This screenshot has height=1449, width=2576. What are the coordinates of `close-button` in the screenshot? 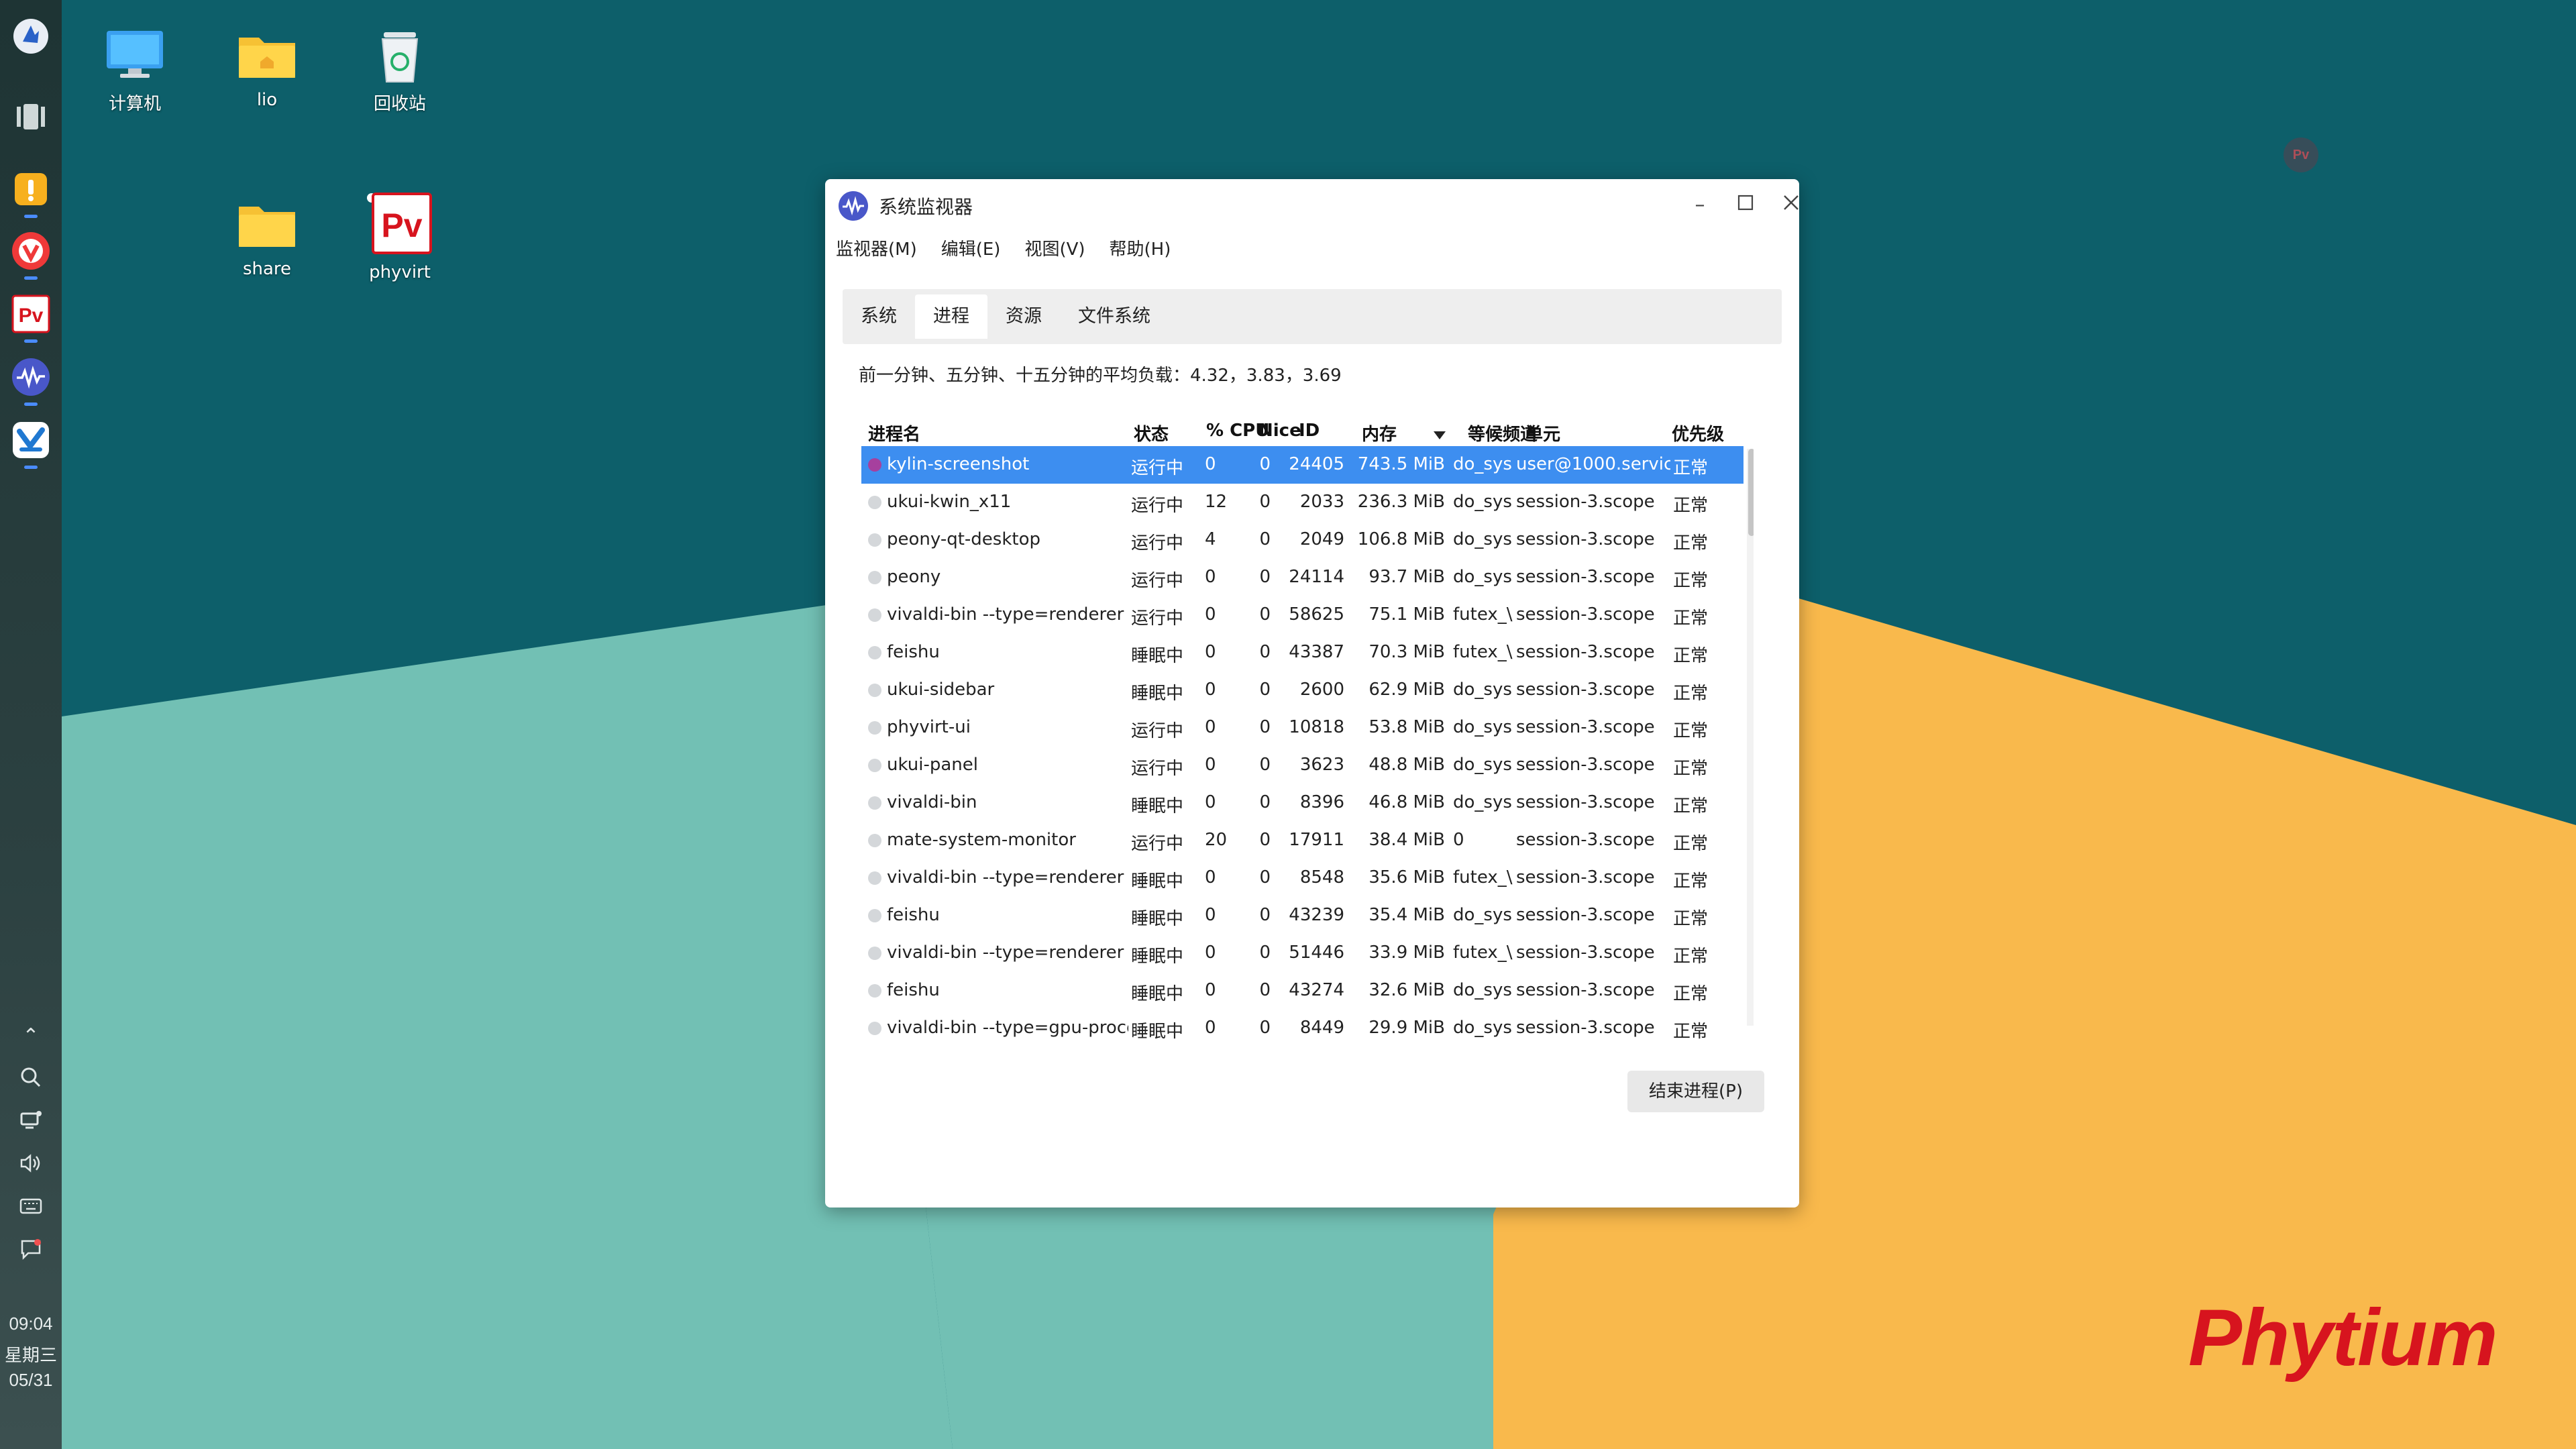 It's located at (1786, 205).